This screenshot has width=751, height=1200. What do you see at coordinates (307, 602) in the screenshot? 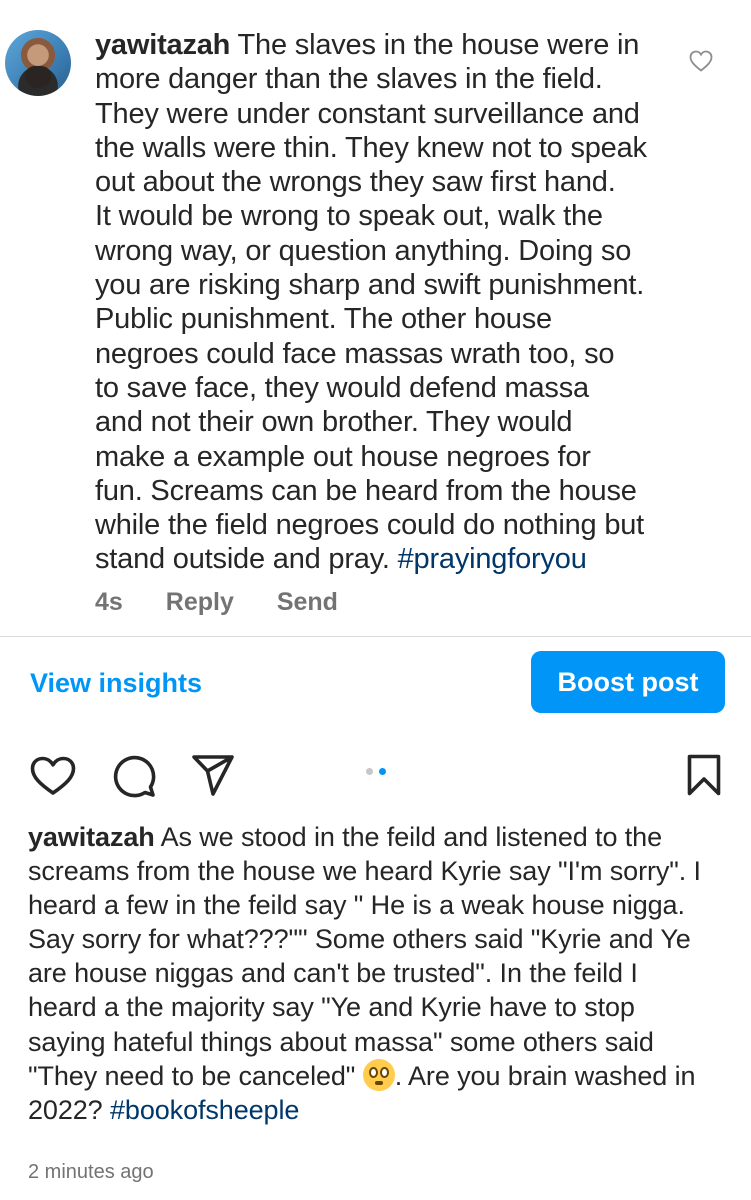
I see `send-button: Send` at bounding box center [307, 602].